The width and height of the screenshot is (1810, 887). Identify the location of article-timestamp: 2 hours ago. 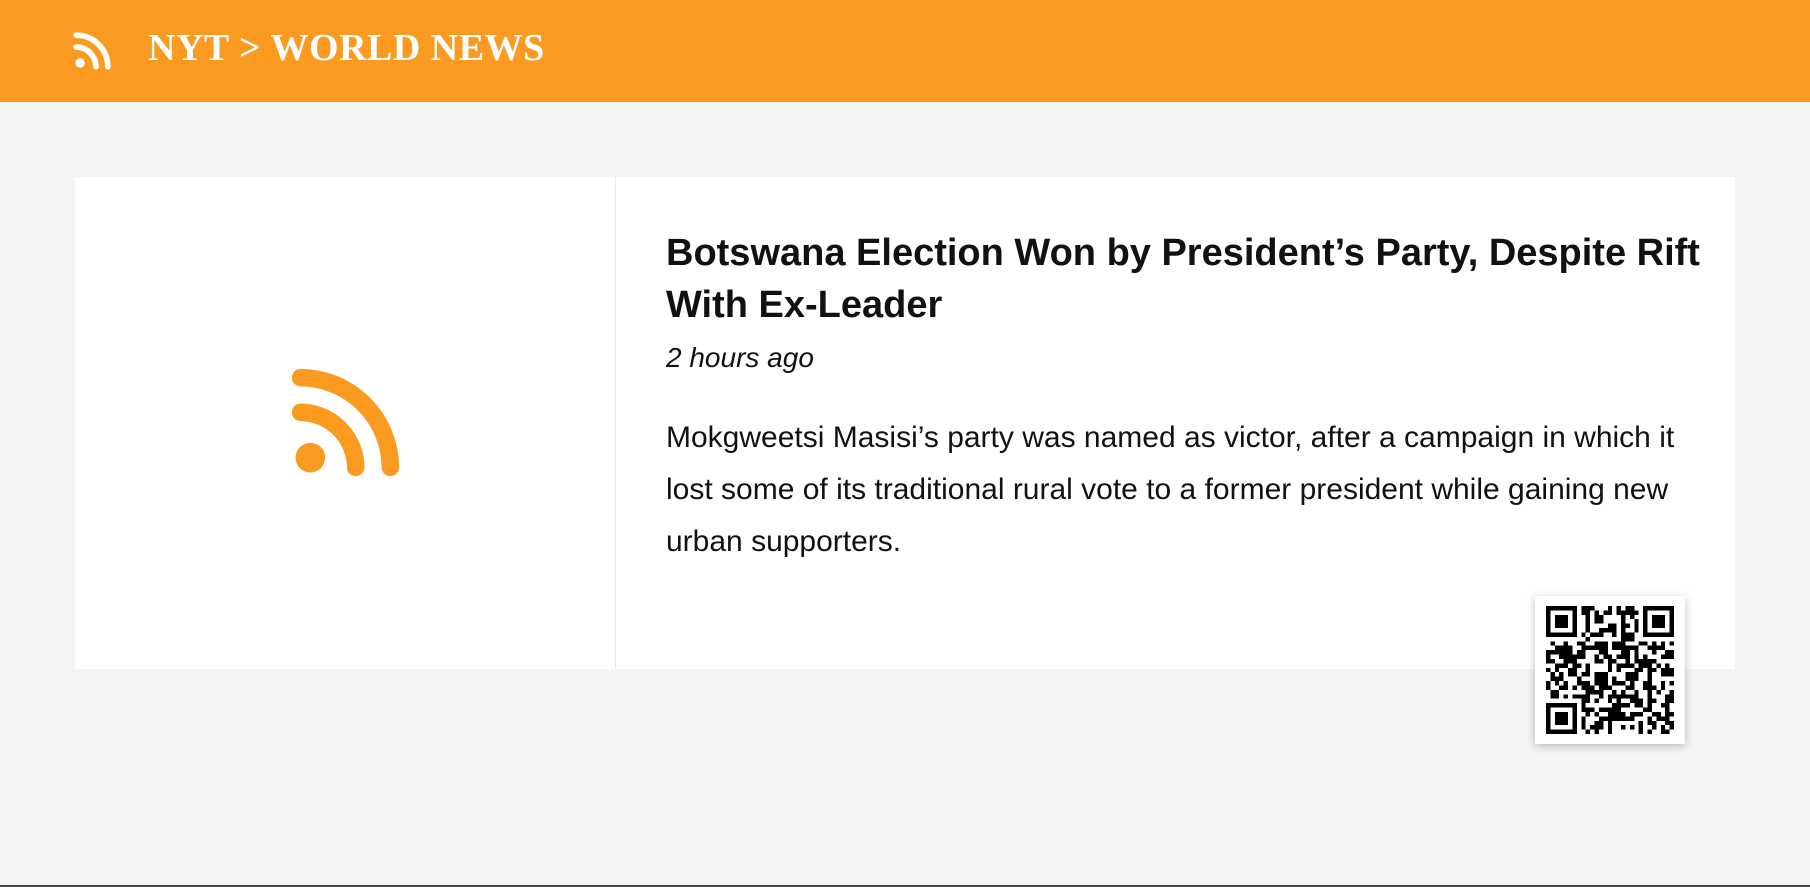
(740, 357).